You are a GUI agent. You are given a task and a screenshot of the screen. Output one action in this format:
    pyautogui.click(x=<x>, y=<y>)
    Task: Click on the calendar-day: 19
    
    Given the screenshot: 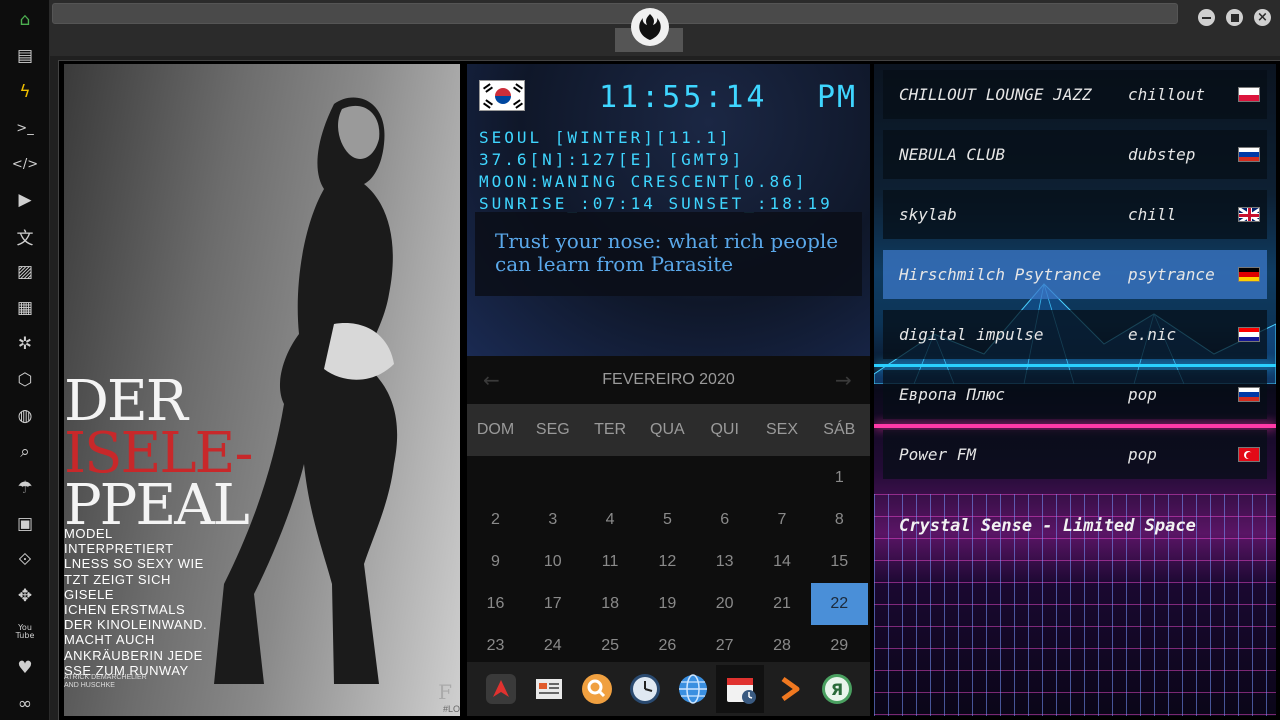 What is the action you would take?
    pyautogui.click(x=667, y=604)
    